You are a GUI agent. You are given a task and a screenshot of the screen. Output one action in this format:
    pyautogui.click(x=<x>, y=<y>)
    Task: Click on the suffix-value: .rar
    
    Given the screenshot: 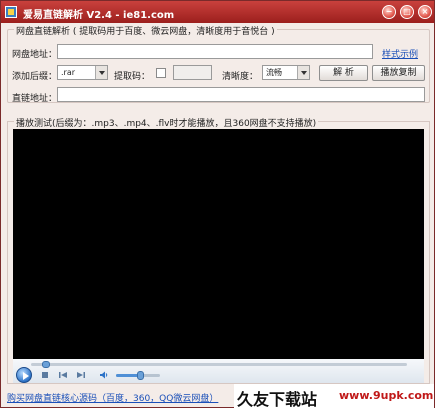 What is the action you would take?
    pyautogui.click(x=68, y=72)
    